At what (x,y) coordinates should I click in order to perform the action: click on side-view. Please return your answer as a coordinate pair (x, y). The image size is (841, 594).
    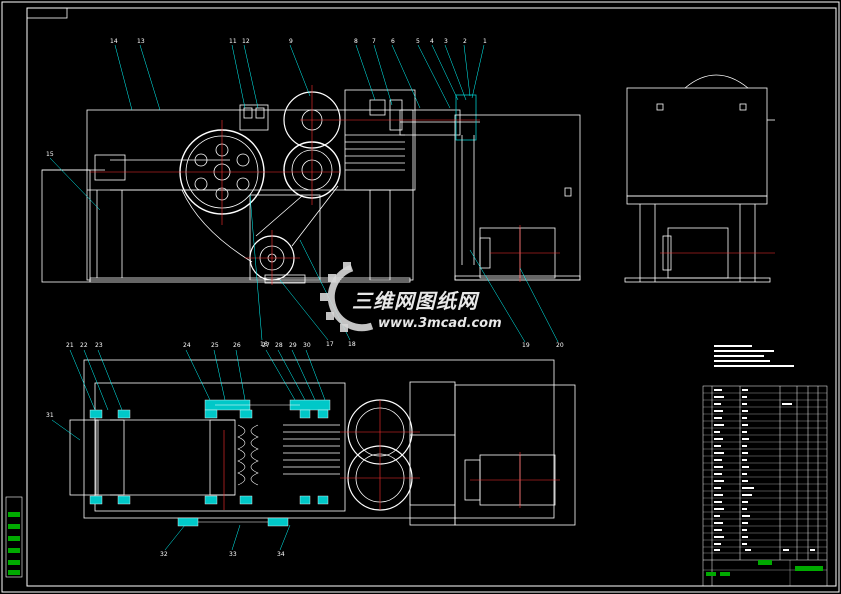
    Looking at the image, I should click on (699, 178).